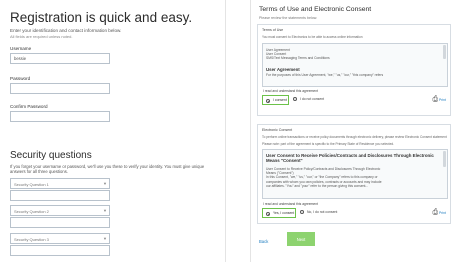 The image size is (457, 262). I want to click on electronic-consent-heading: Electronic Consent, so click(277, 130).